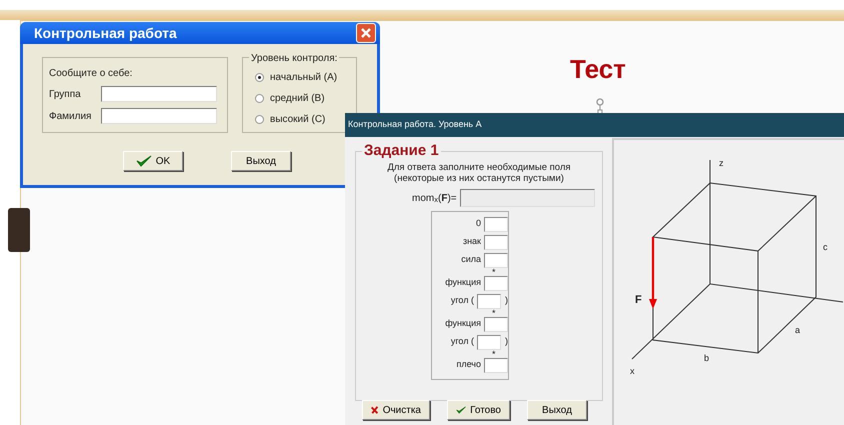 The height and width of the screenshot is (425, 844). Describe the element at coordinates (479, 173) in the screenshot. I see `instructions-text: Для ответа заполните необходимые поля (некоторые из них останутся пустыми)` at that location.